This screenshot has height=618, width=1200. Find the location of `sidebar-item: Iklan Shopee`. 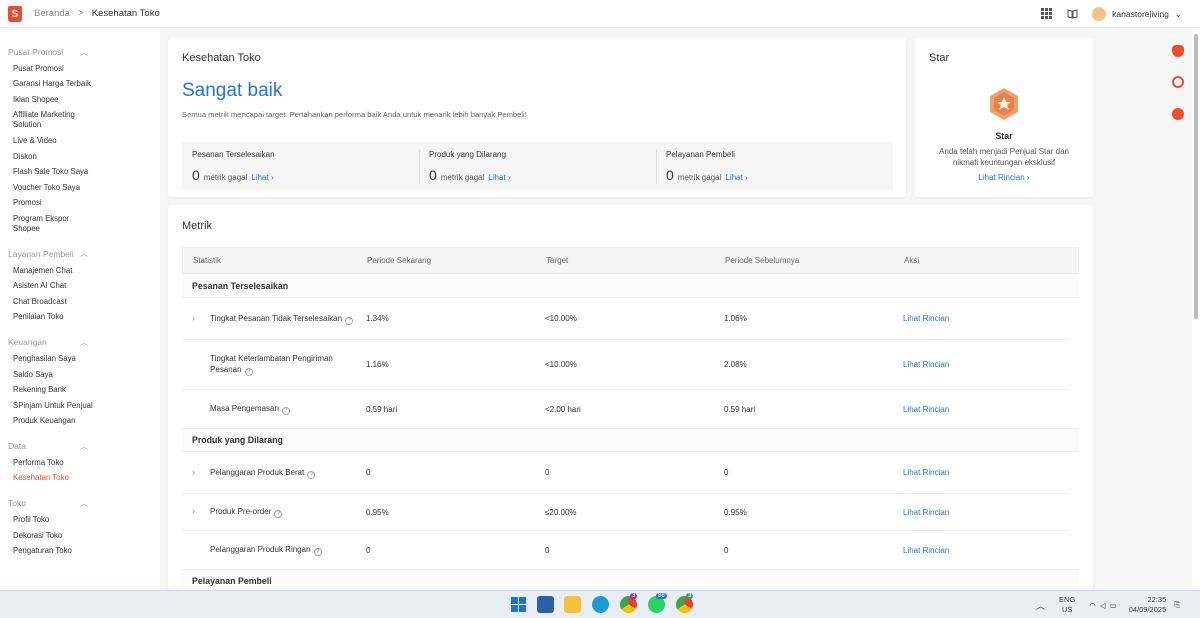

sidebar-item: Iklan Shopee is located at coordinates (50, 100).